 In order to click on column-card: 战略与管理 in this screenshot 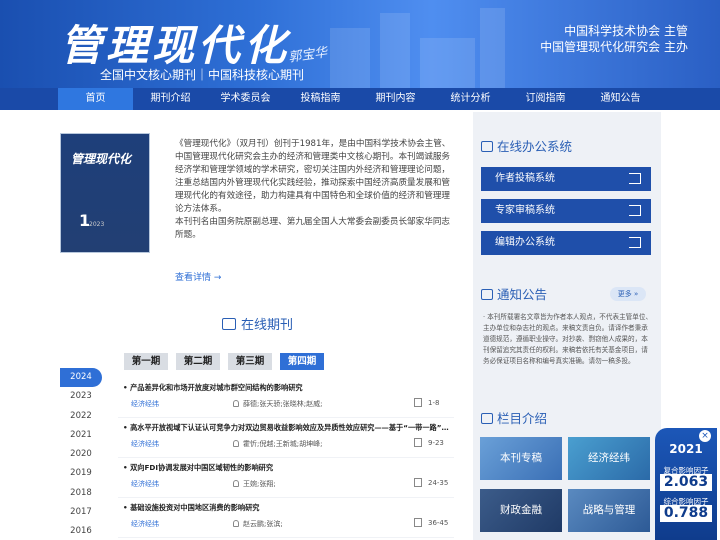, I will do `click(609, 510)`.